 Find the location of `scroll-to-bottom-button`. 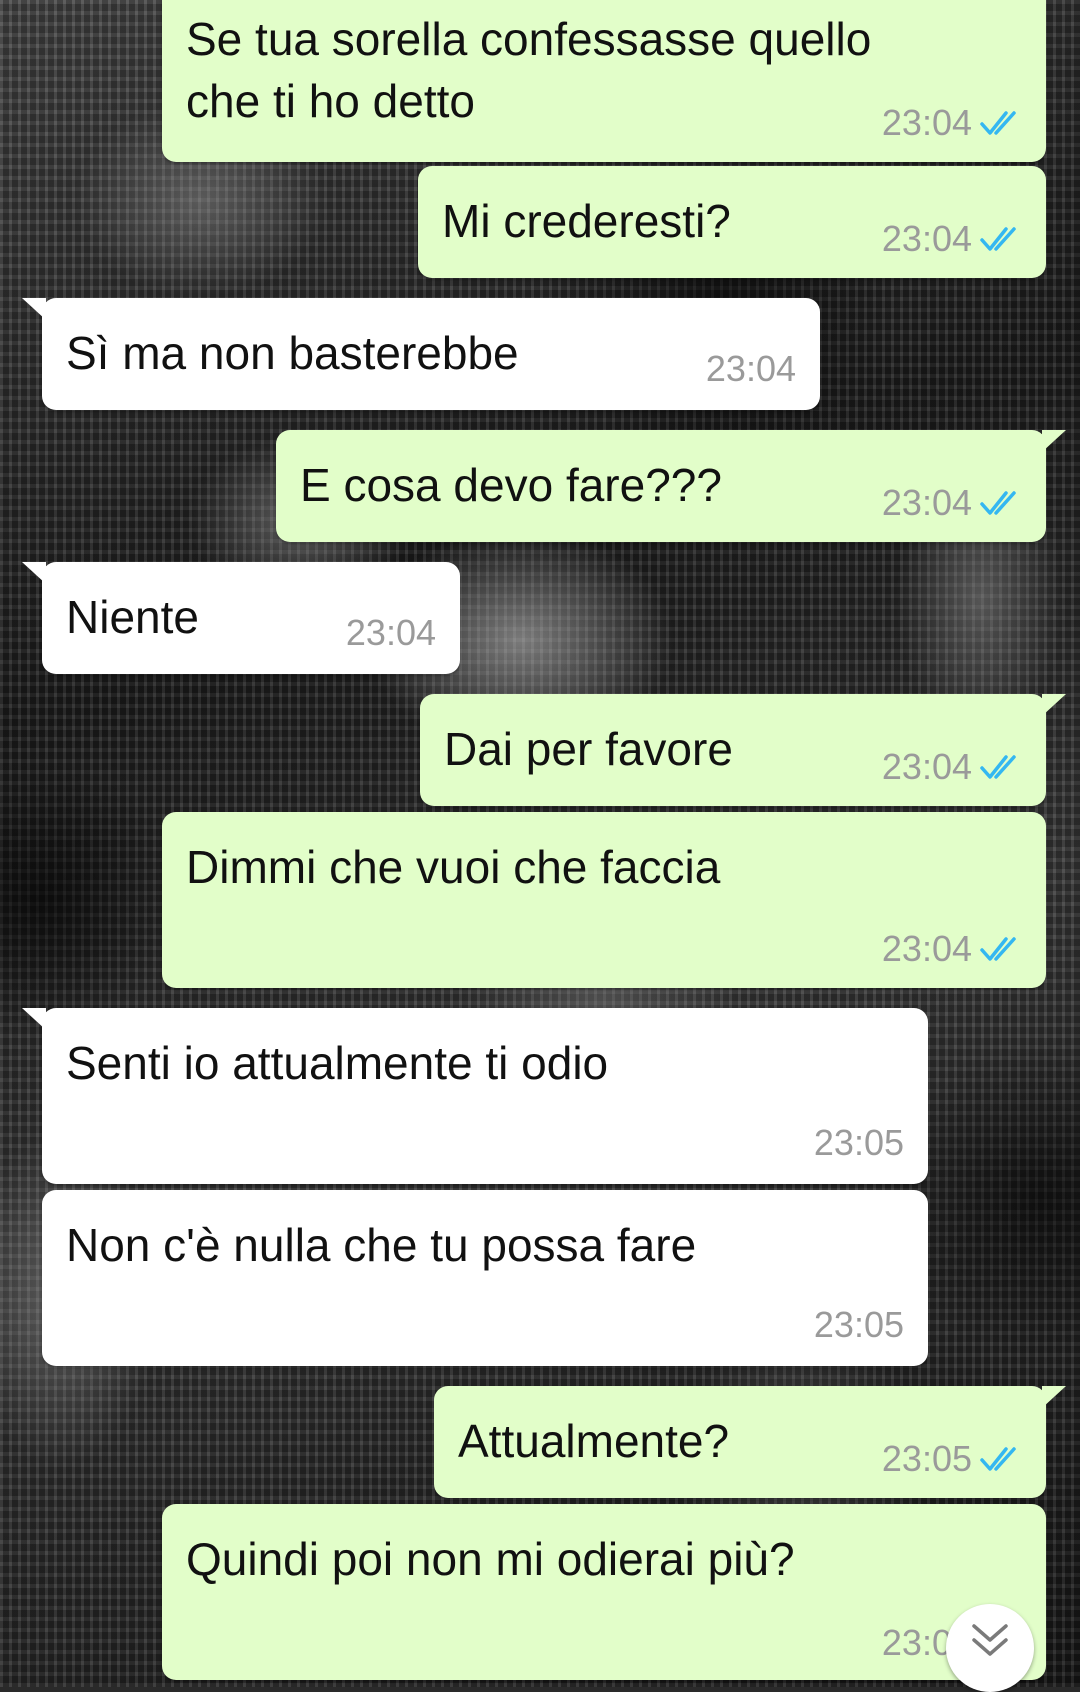

scroll-to-bottom-button is located at coordinates (990, 1648).